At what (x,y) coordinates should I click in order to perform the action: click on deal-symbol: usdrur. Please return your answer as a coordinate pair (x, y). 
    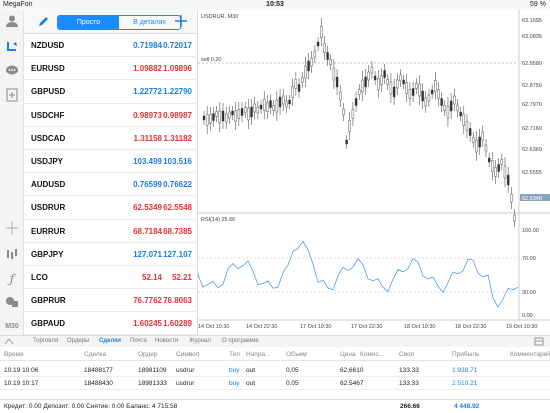
    Looking at the image, I should click on (185, 370).